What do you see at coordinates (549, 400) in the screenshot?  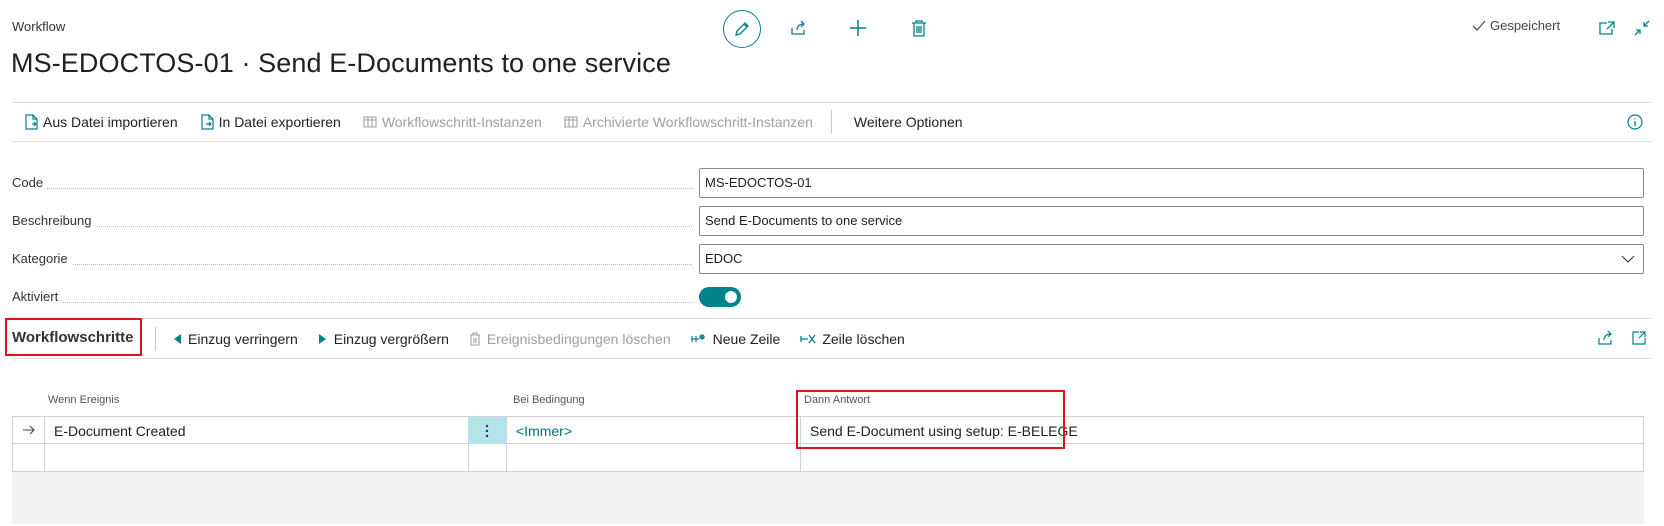 I see `column-header-condition: Bei Bedingung` at bounding box center [549, 400].